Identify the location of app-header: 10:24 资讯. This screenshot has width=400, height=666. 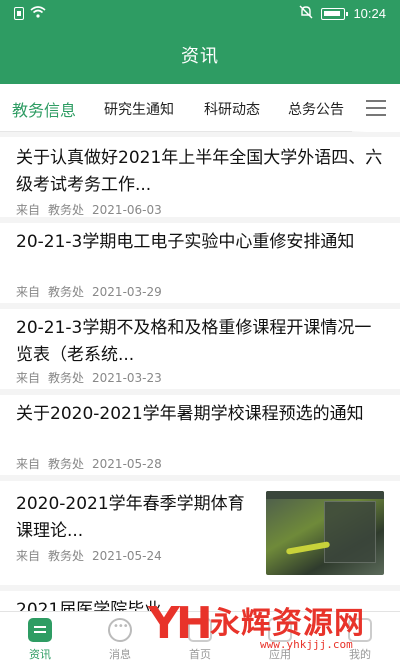
(200, 42).